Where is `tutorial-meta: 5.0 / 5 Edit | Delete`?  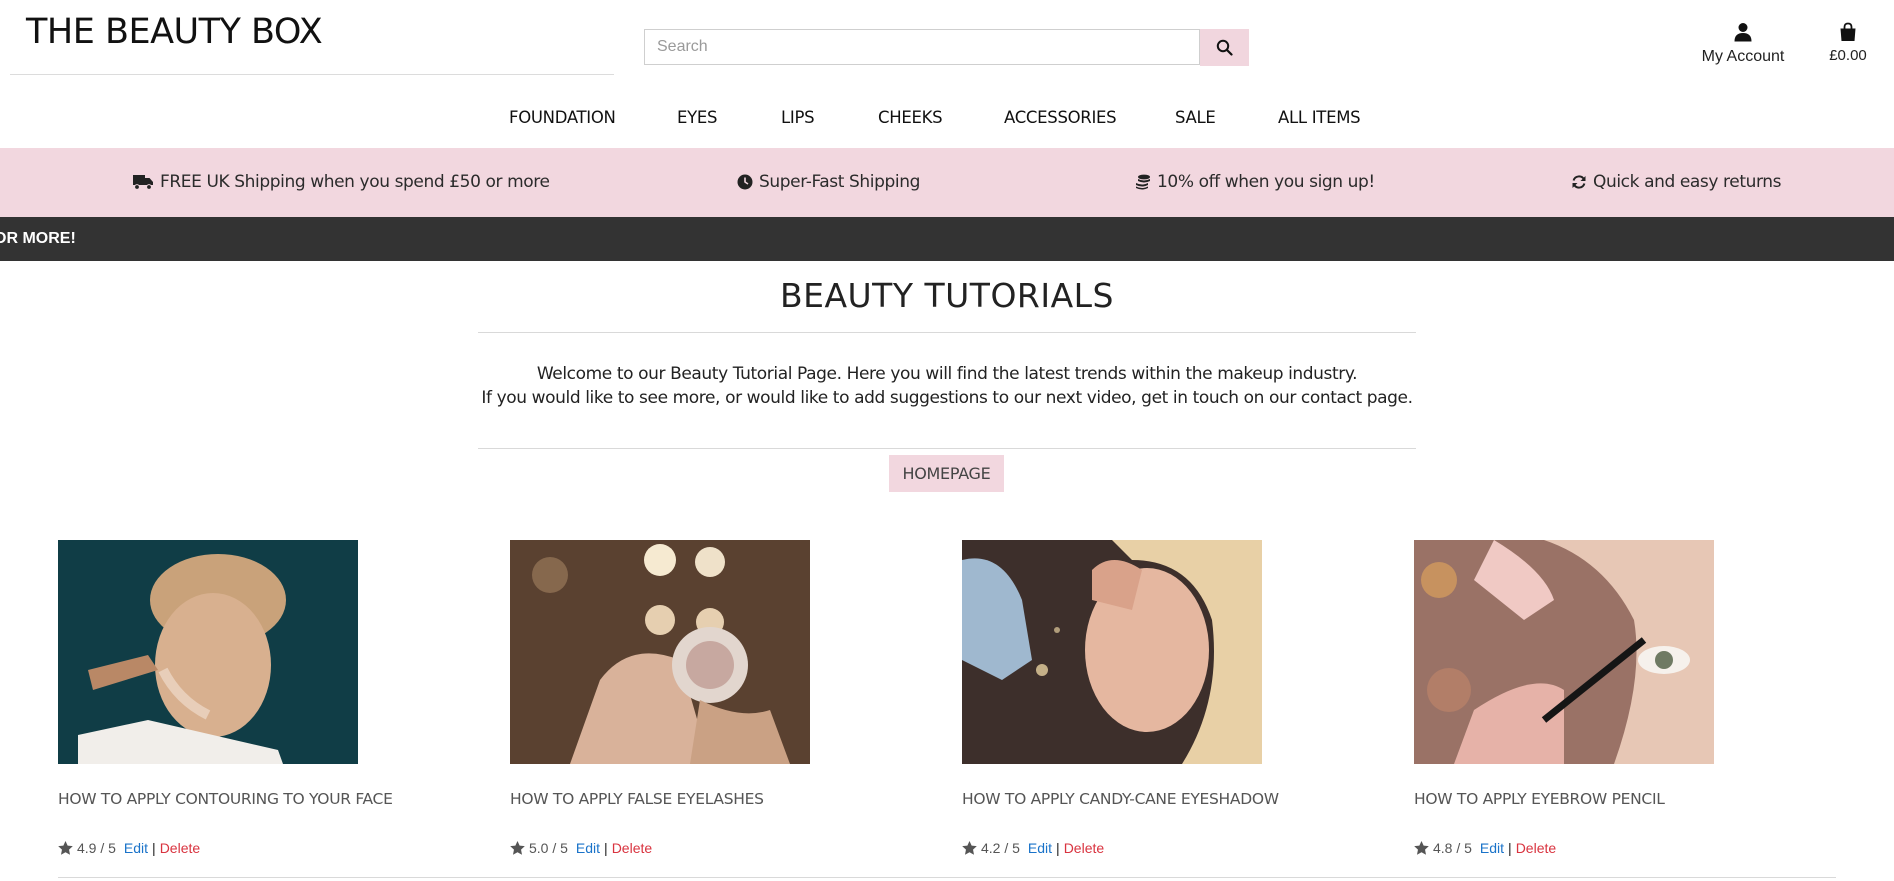 tutorial-meta: 5.0 / 5 Edit | Delete is located at coordinates (581, 848).